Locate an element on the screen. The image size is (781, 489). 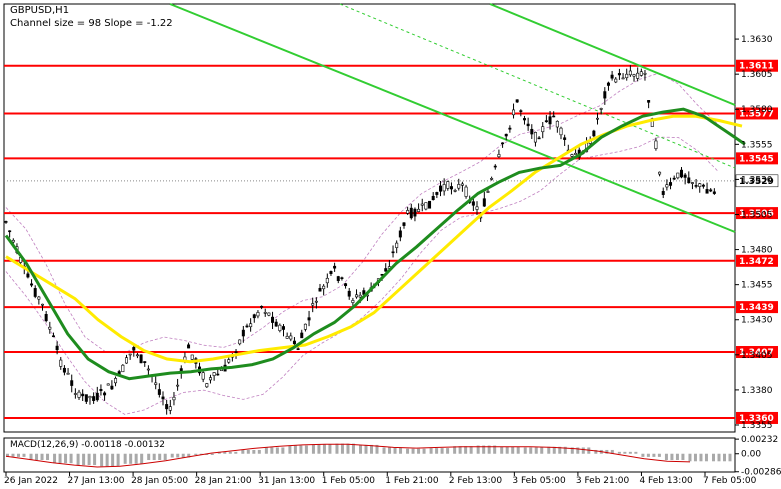
time-tick-label: 3 Feb 05:00 is located at coordinates (539, 481).